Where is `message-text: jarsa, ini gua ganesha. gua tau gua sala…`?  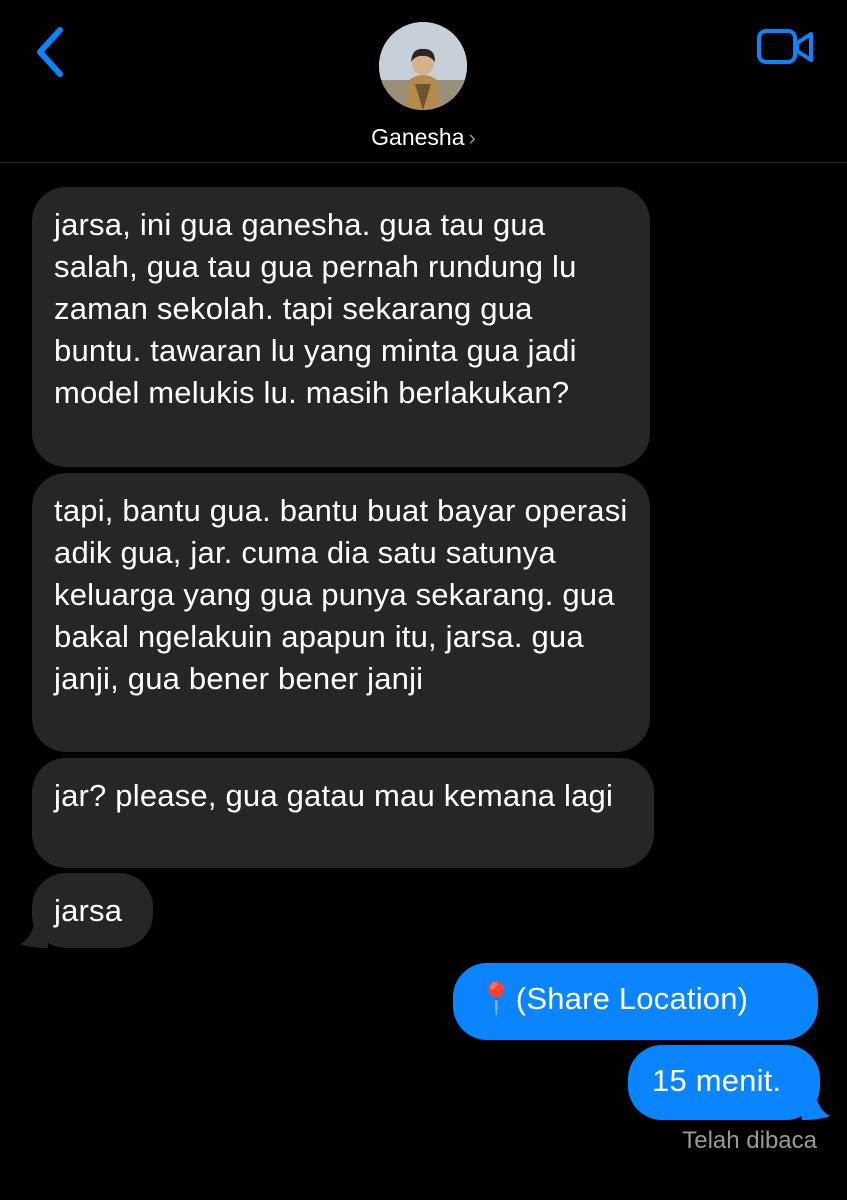 message-text: jarsa, ini gua ganesha. gua tau gua sala… is located at coordinates (315, 308).